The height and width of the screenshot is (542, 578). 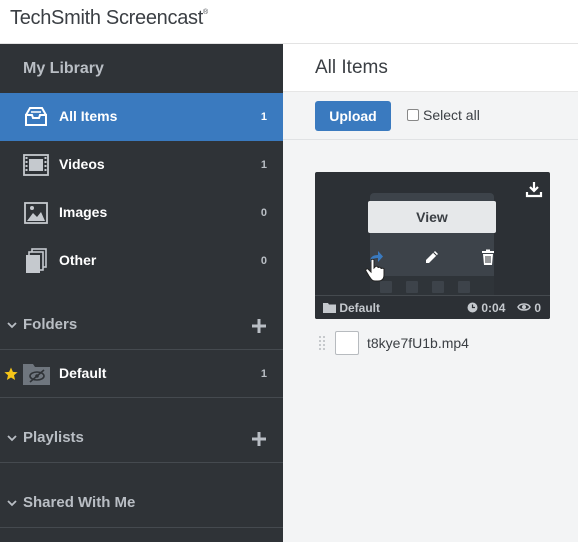 I want to click on sidebar-item-images: Images 0, so click(x=141, y=213).